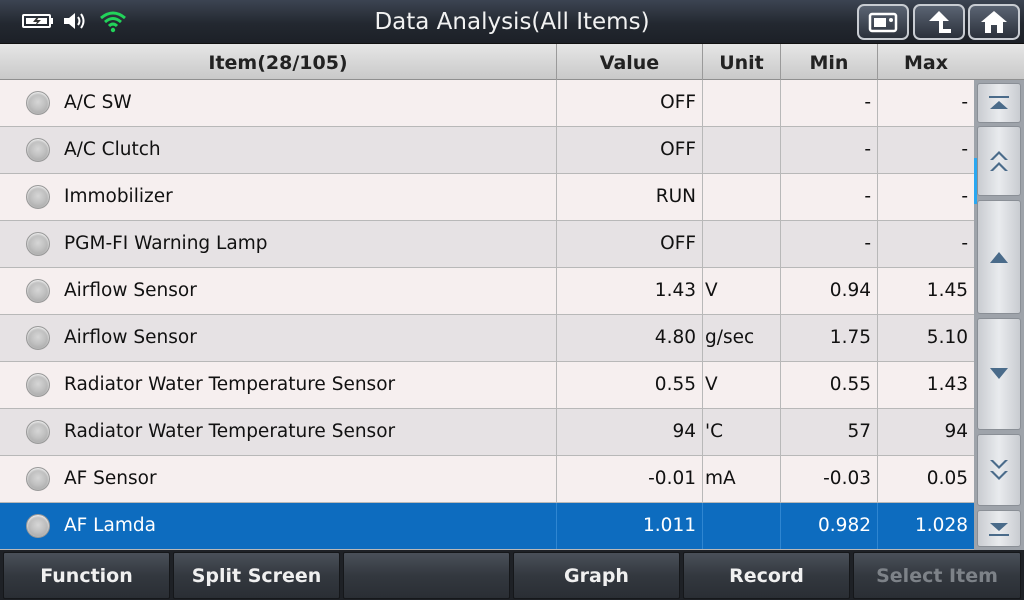  I want to click on back-icon, so click(940, 22).